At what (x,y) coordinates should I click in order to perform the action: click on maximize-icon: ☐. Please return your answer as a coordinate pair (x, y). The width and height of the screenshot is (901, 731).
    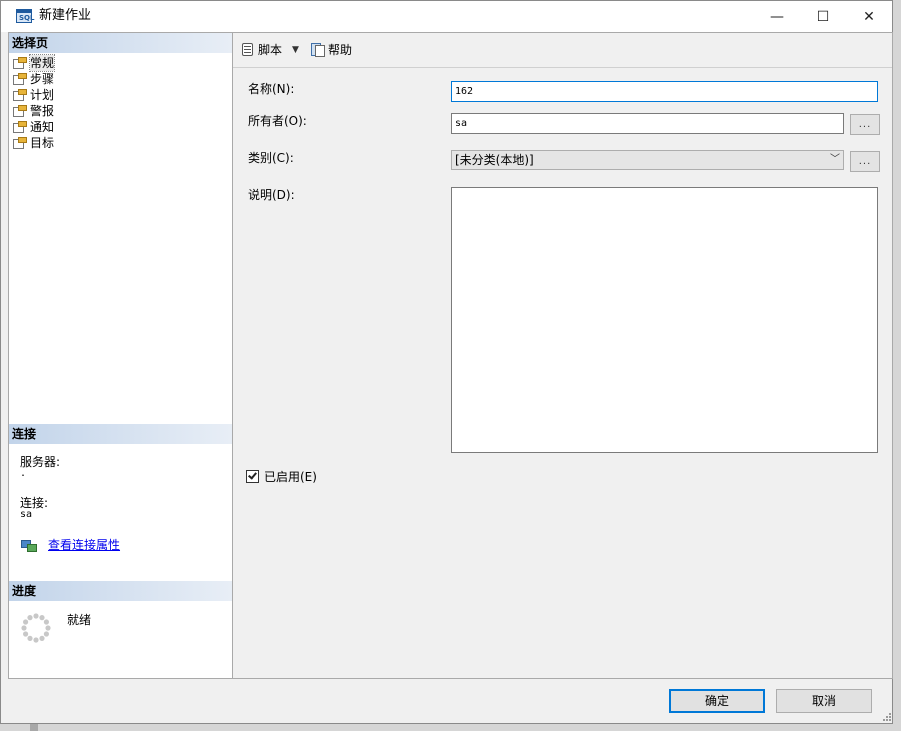
    Looking at the image, I should click on (823, 16).